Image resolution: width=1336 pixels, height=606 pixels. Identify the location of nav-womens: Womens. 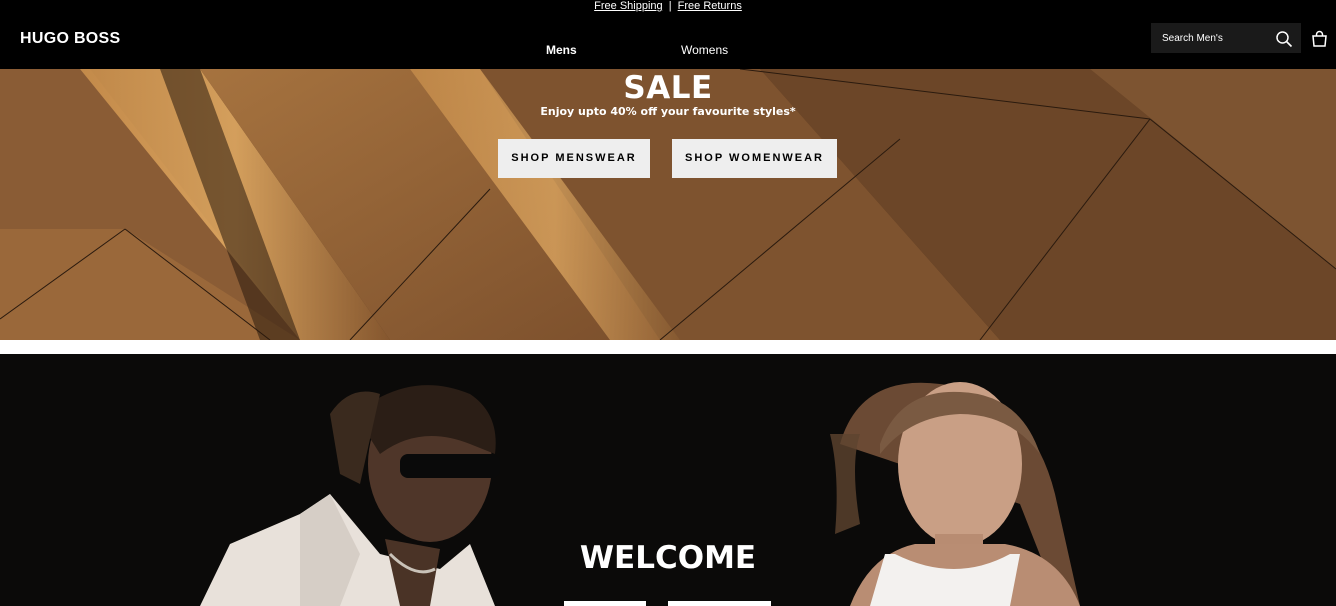
(704, 50).